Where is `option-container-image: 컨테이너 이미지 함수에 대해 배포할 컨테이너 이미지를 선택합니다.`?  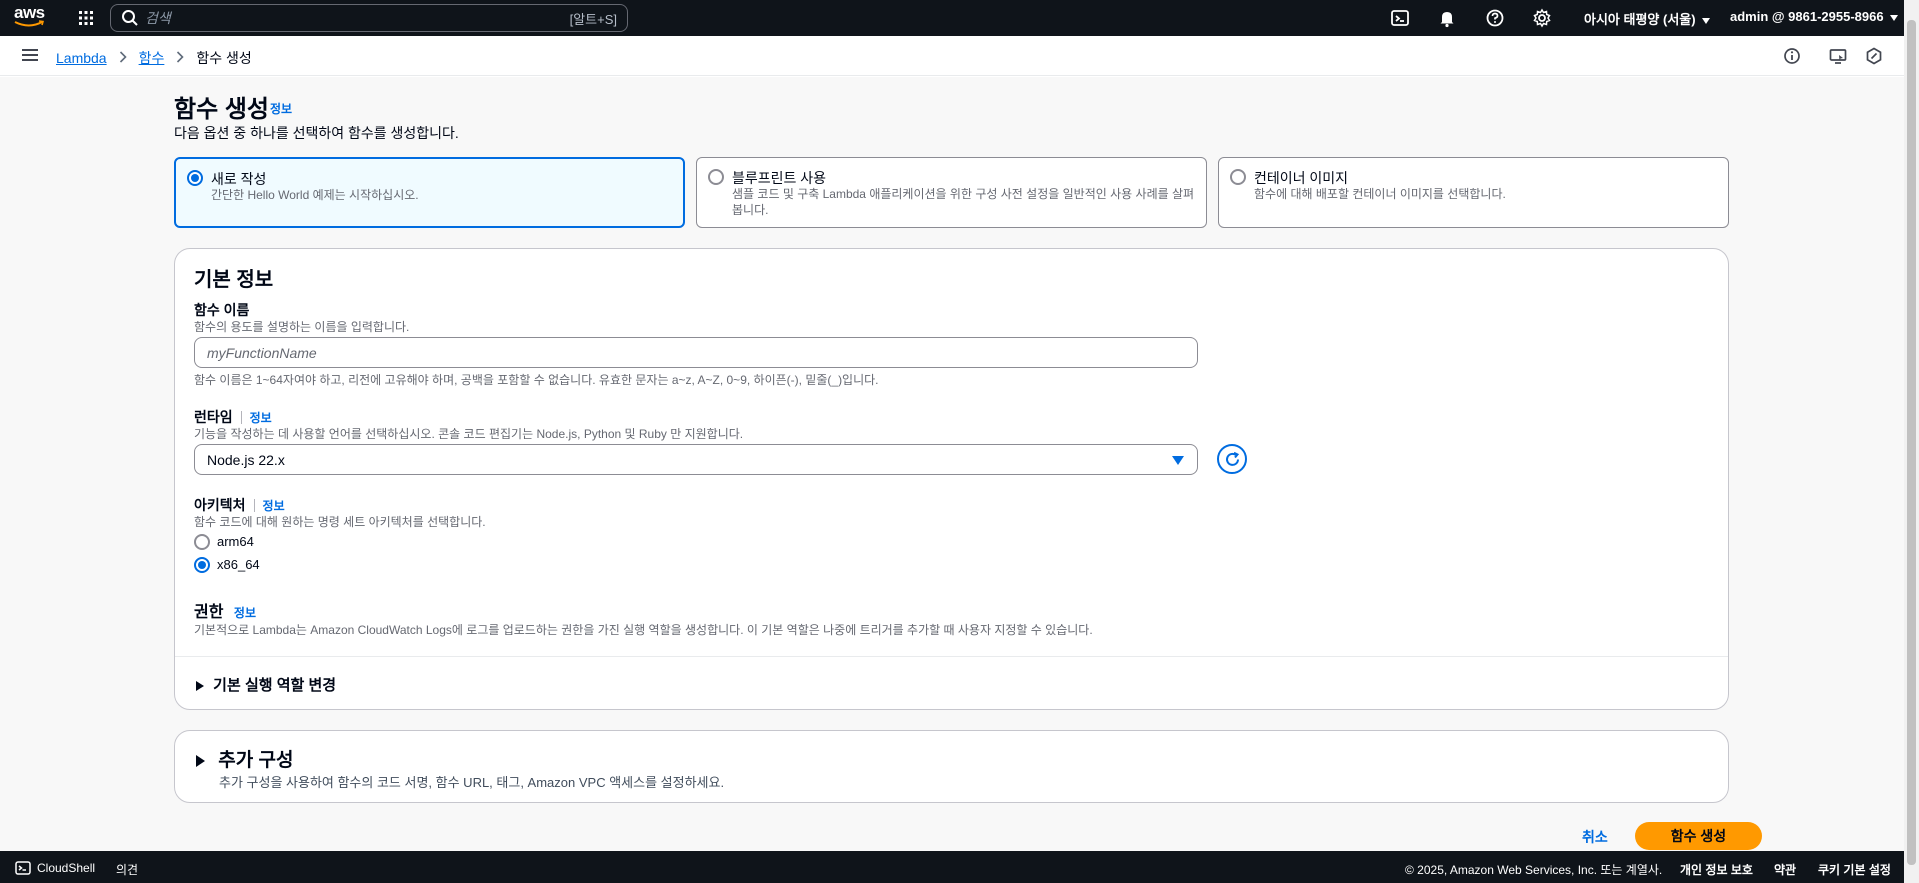
option-container-image: 컨테이너 이미지 함수에 대해 배포할 컨테이너 이미지를 선택합니다. is located at coordinates (1473, 192).